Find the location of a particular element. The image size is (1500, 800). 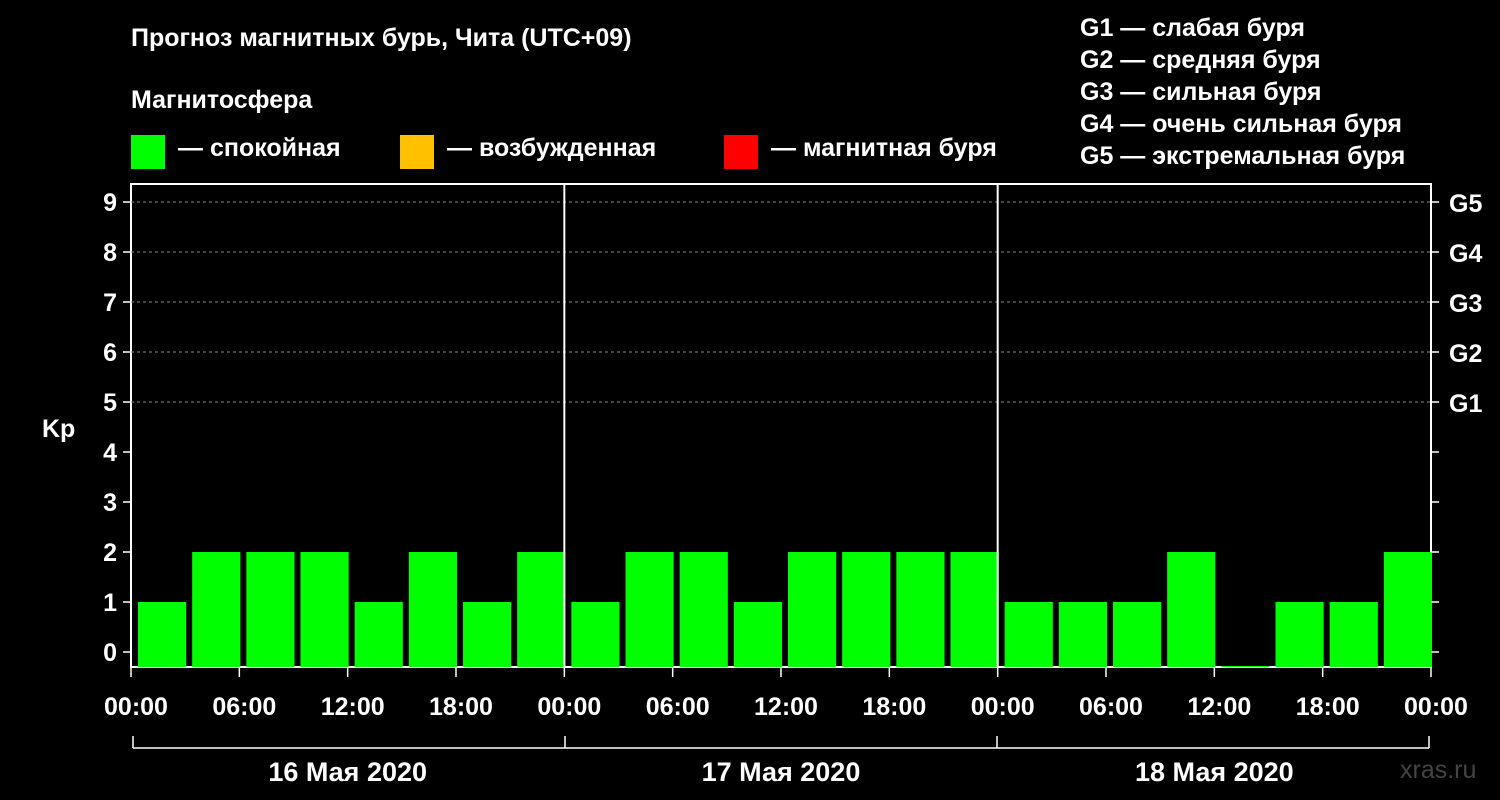

g-tick-label: G4 is located at coordinates (1465, 254).